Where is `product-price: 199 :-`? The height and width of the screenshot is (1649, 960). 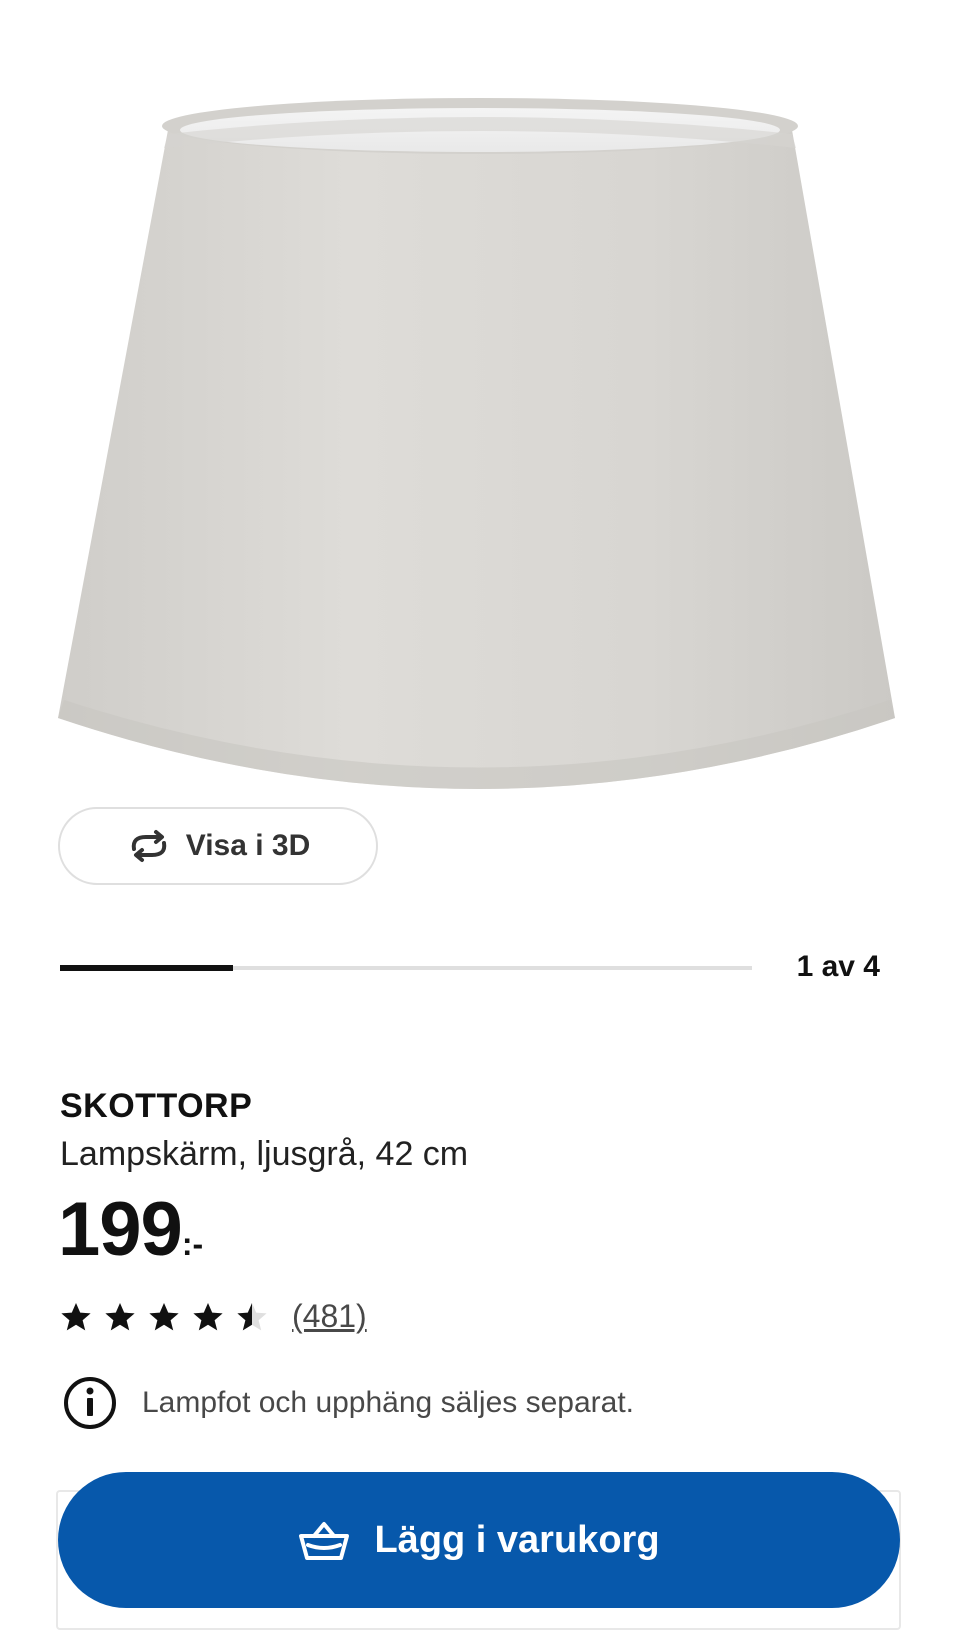
product-price: 199 :- is located at coordinates (130, 1230).